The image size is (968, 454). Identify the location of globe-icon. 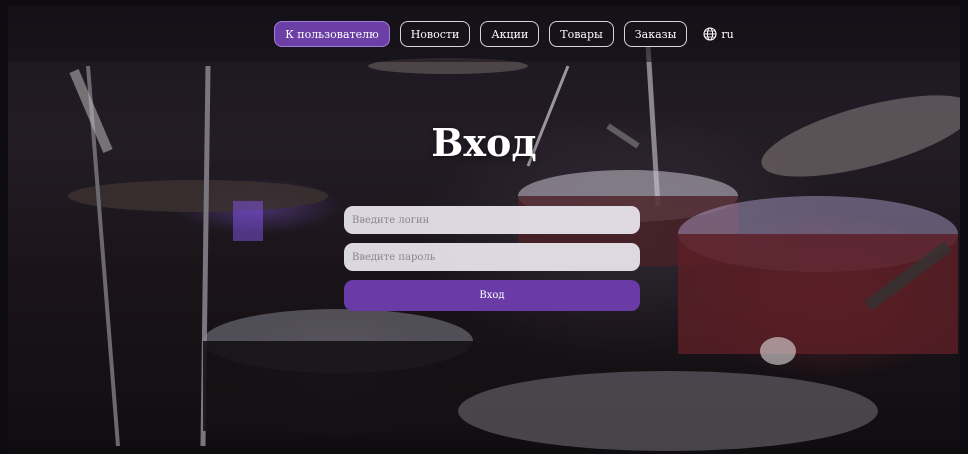
(710, 34).